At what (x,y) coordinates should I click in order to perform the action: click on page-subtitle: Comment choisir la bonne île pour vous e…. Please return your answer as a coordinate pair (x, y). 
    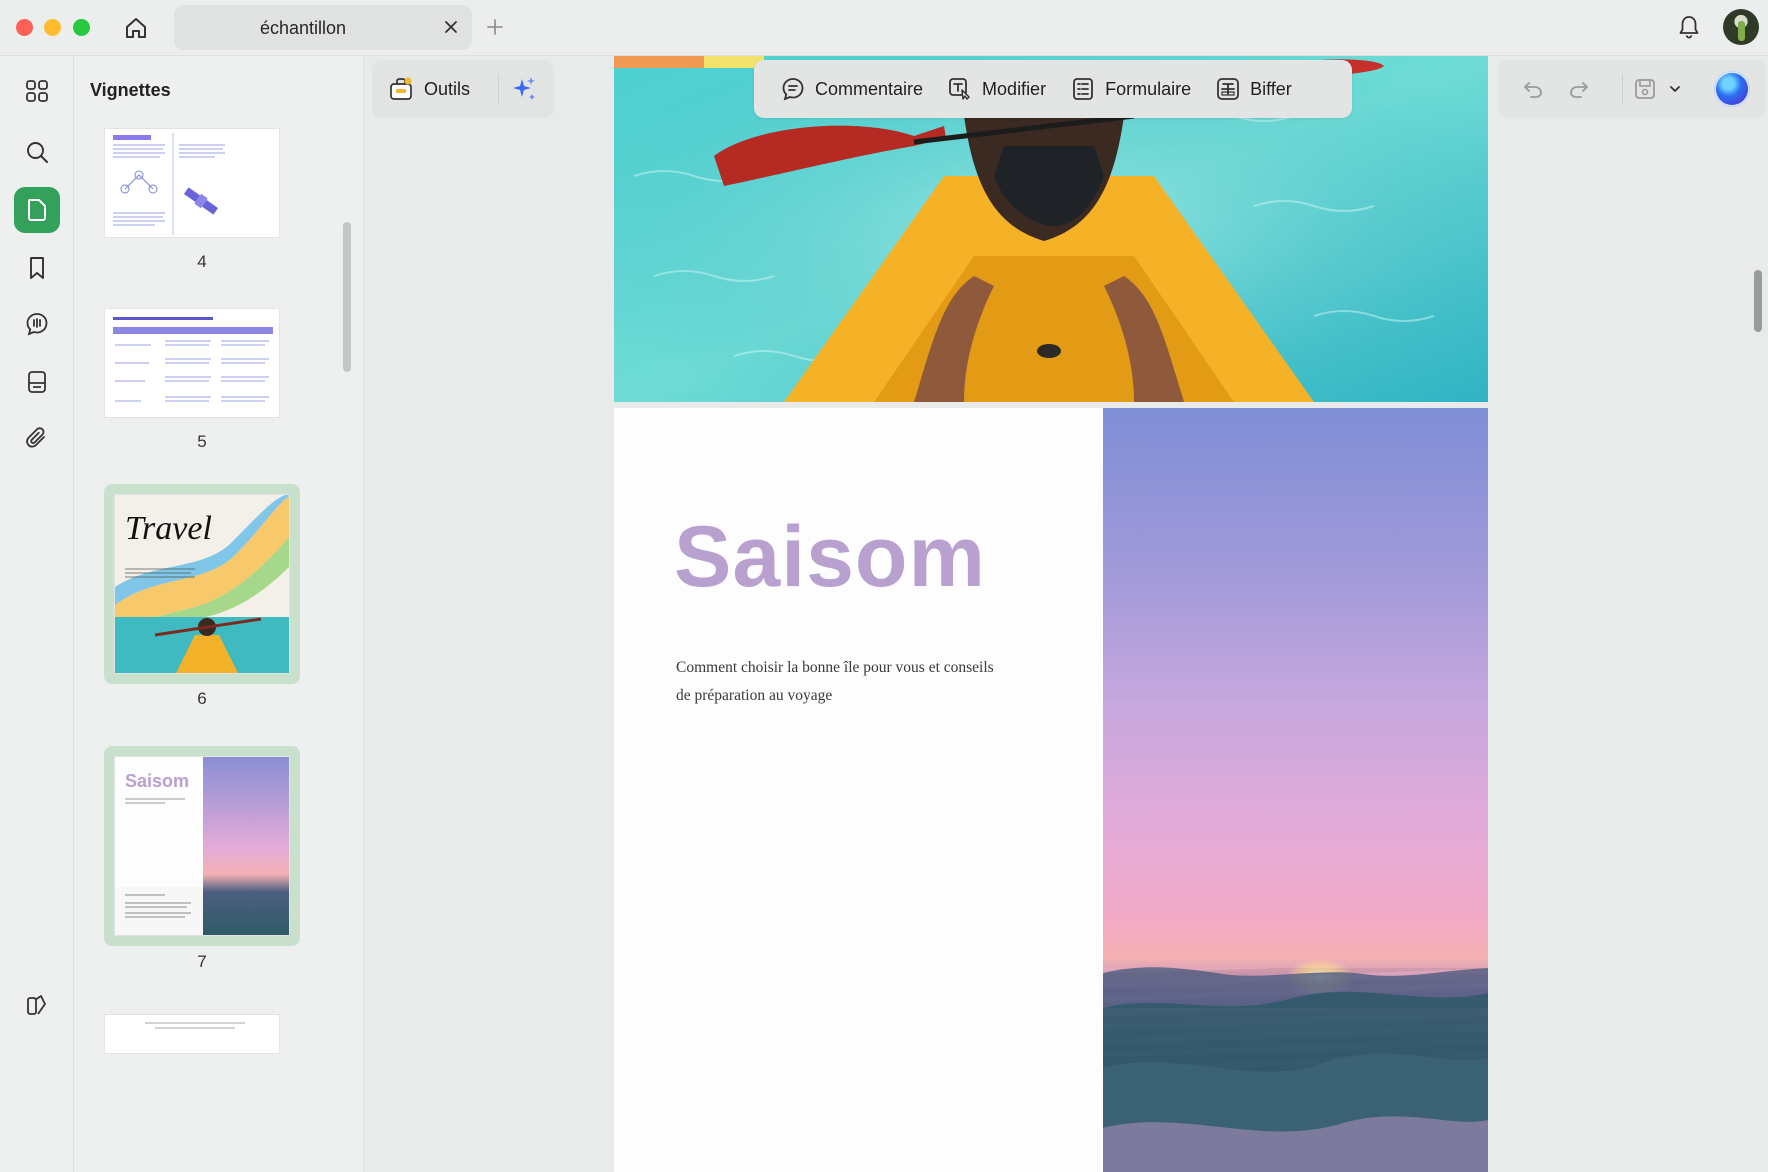
    Looking at the image, I should click on (835, 681).